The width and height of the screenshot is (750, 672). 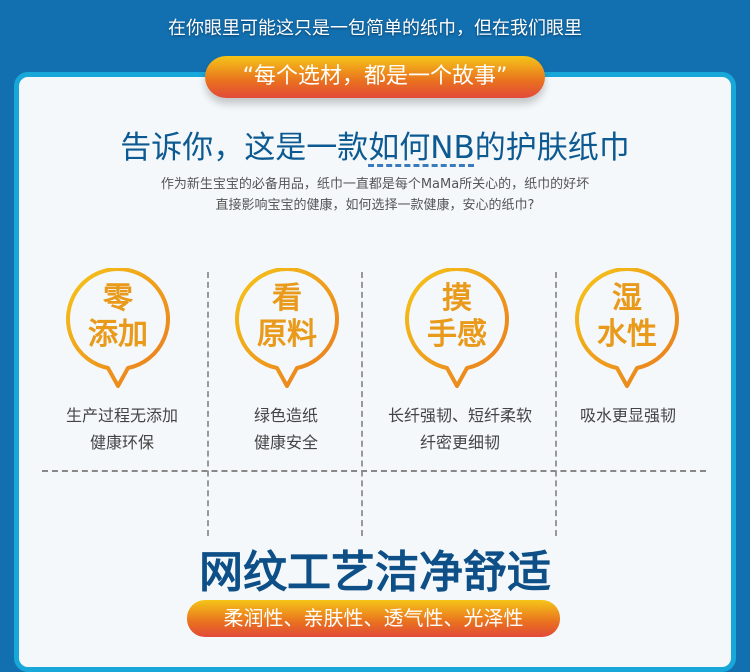 I want to click on feature-badge: 摸 手感, so click(x=457, y=328).